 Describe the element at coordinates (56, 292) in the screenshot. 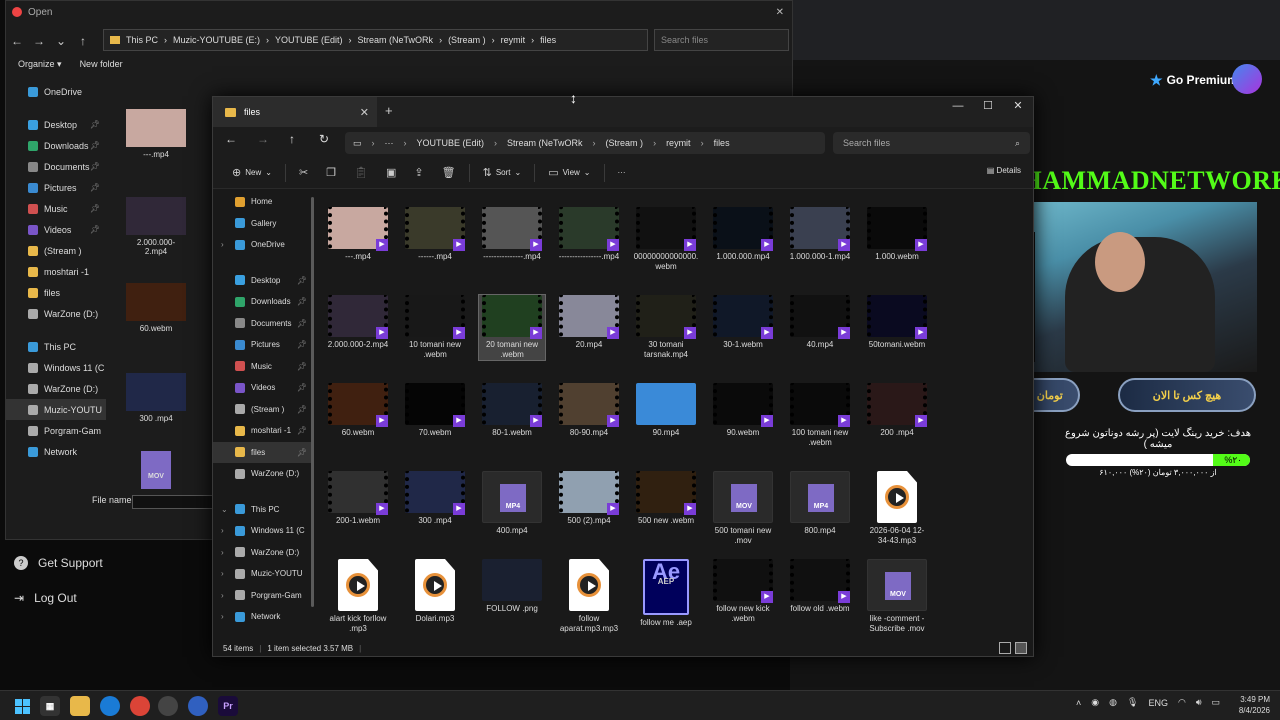

I see `sidebar-item: files` at that location.